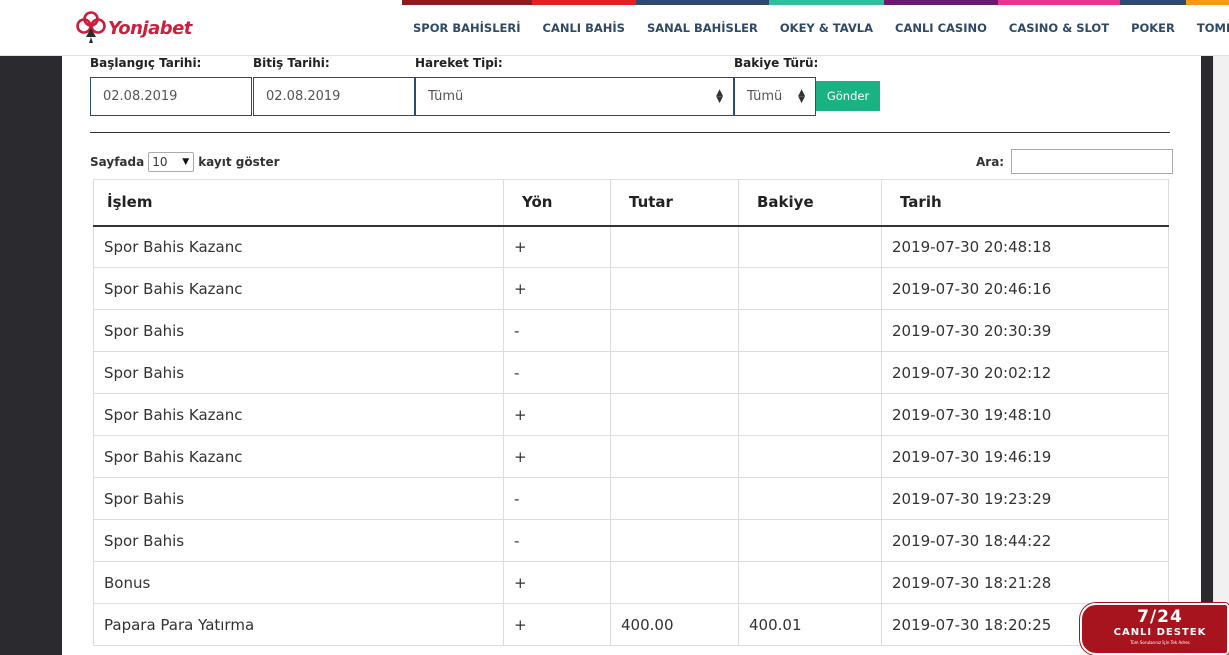  What do you see at coordinates (1025, 498) in the screenshot?
I see `table-cell: 2019-07-30 19:23:29` at bounding box center [1025, 498].